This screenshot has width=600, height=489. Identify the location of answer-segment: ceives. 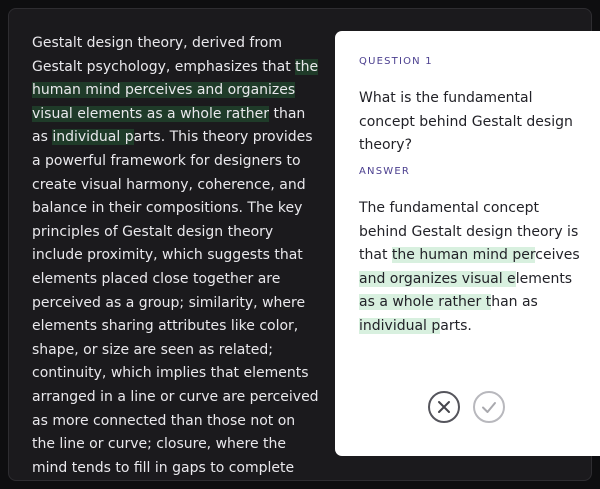
(557, 255).